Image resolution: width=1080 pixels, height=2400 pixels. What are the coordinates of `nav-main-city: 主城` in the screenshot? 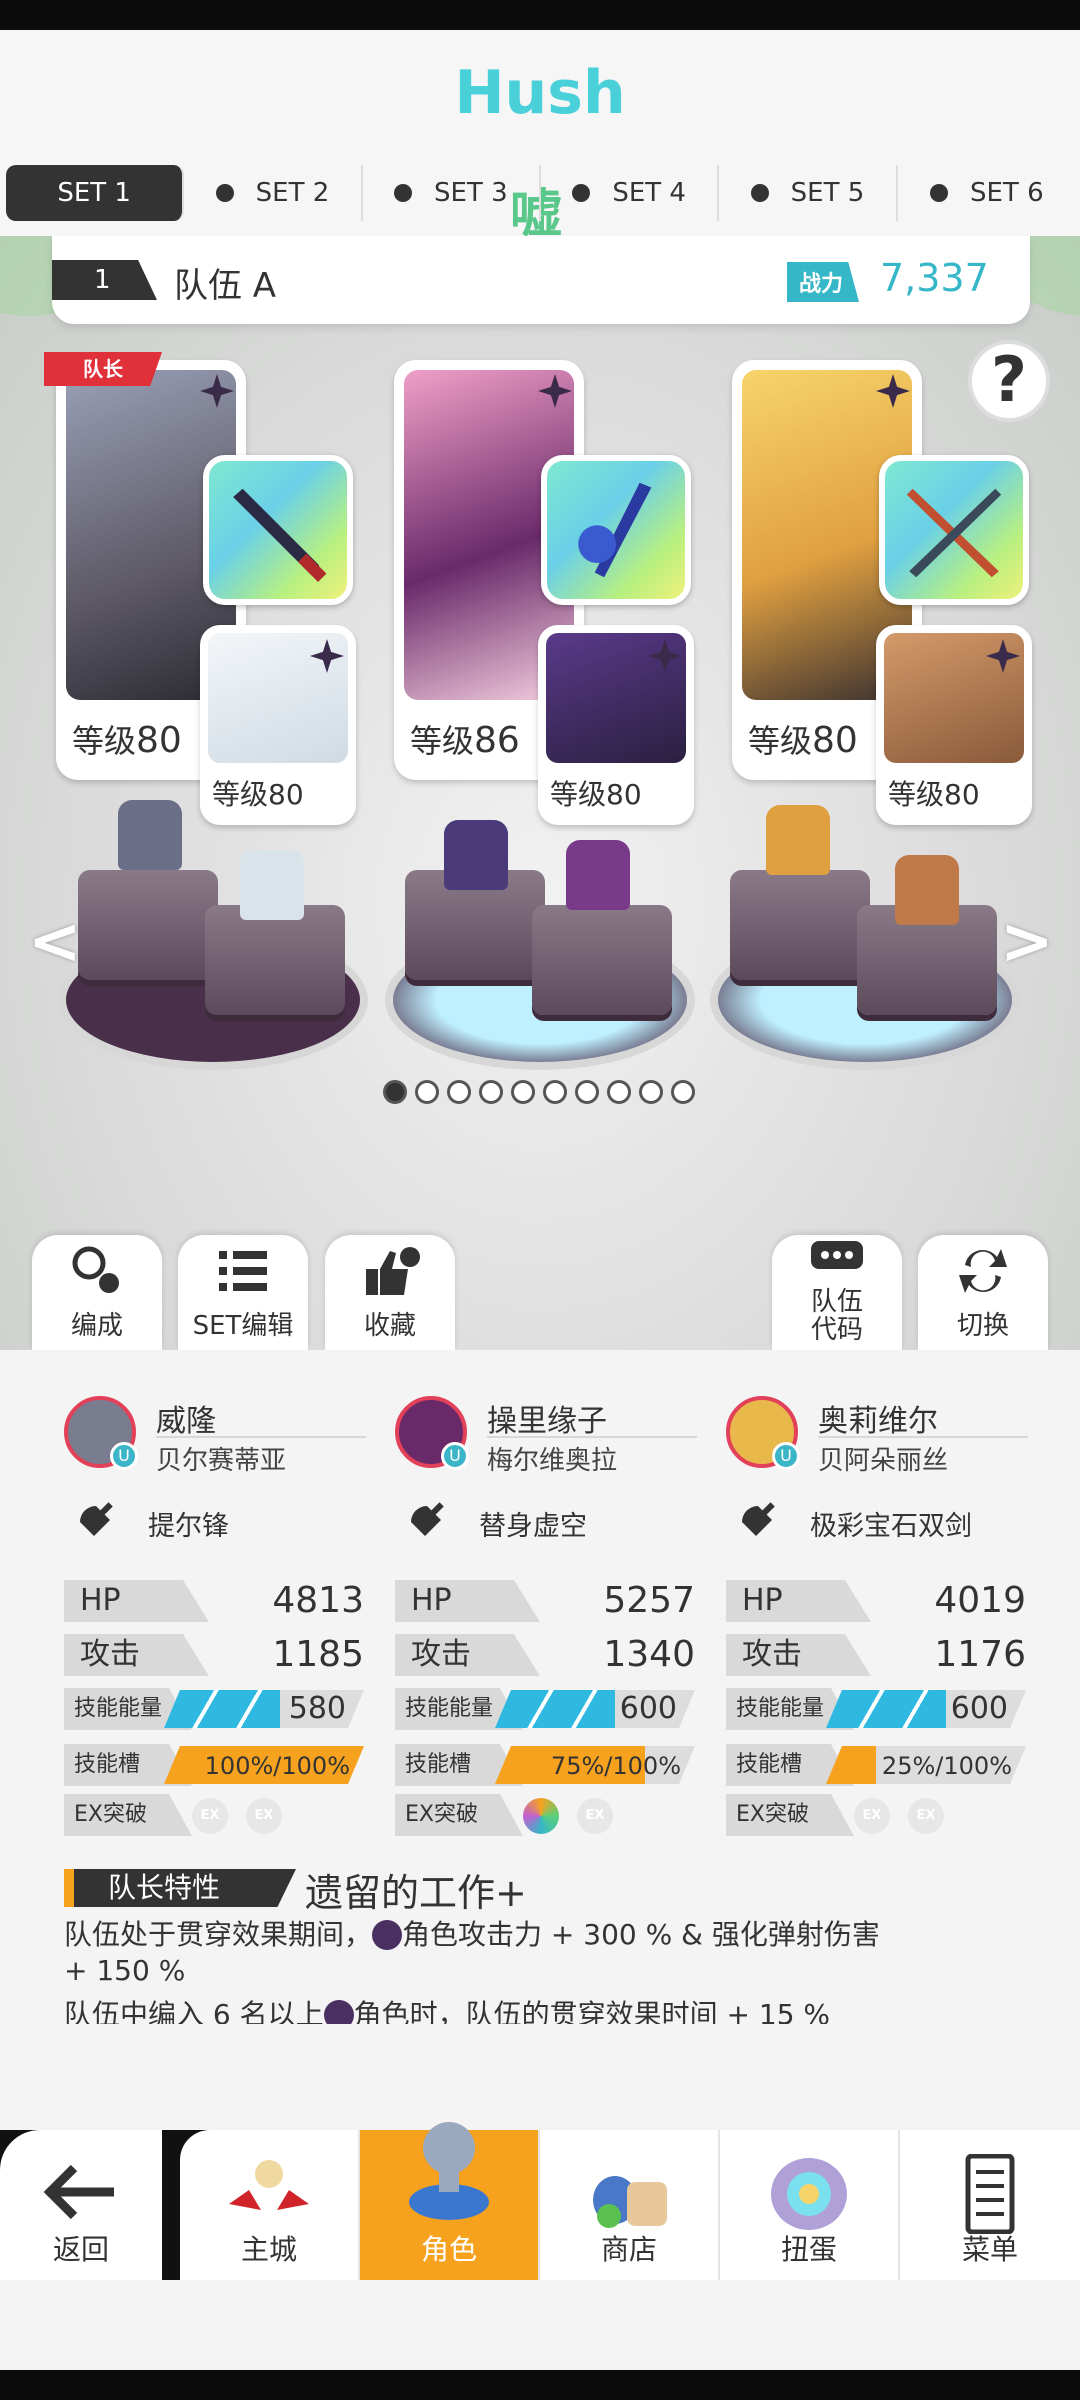 It's located at (270, 2205).